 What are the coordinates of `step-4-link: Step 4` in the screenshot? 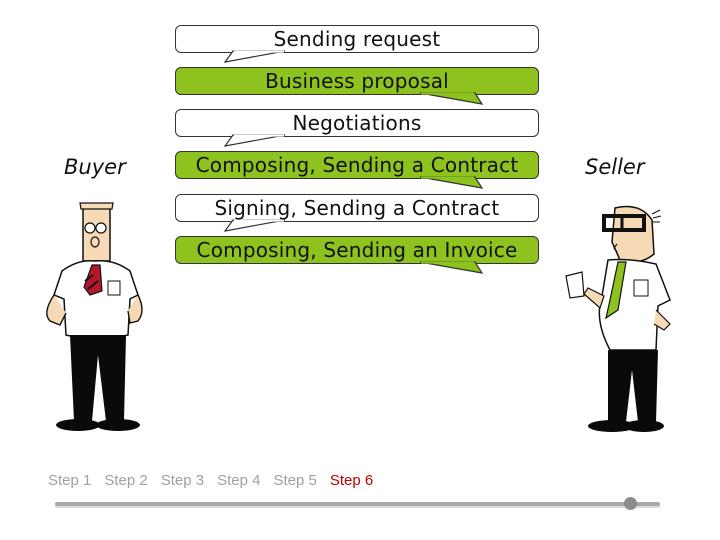 It's located at (238, 480).